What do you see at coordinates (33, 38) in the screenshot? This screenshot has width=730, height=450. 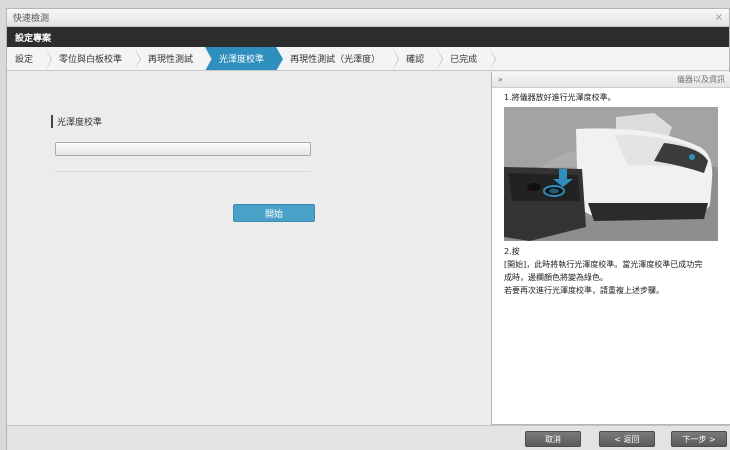 I see `page-title: 設定專案` at bounding box center [33, 38].